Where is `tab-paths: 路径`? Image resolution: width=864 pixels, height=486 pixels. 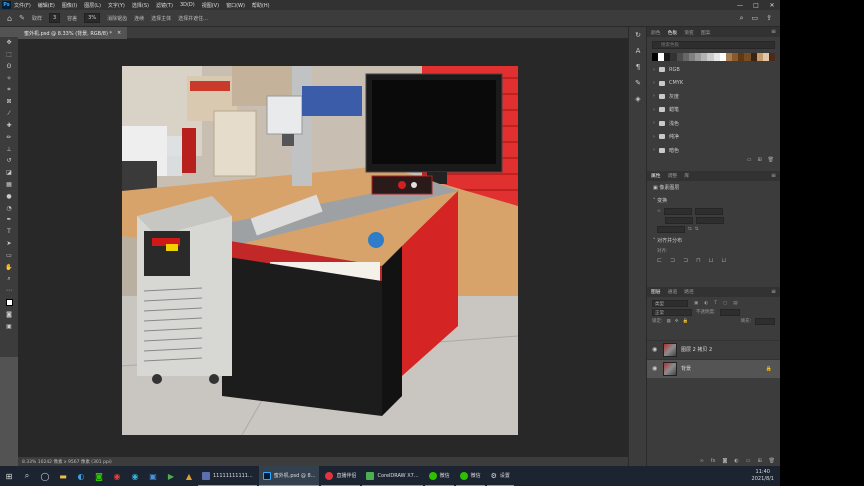 tab-paths: 路径 is located at coordinates (689, 291).